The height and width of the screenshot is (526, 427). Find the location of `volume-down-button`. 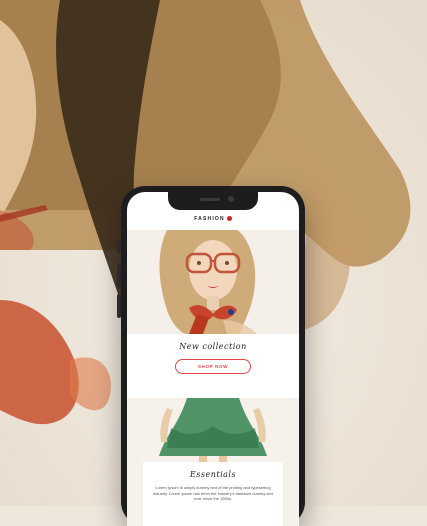

volume-down-button is located at coordinates (119, 306).